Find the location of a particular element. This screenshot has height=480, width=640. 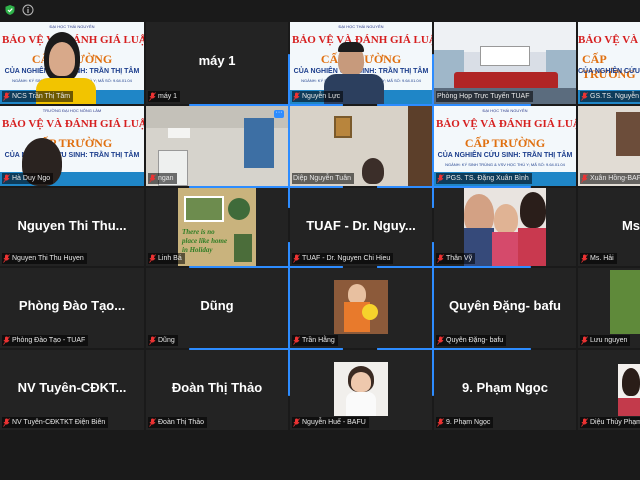

participant-name-label: NV Tuyên-CĐKTKT Điện Biên is located at coordinates (55, 422).